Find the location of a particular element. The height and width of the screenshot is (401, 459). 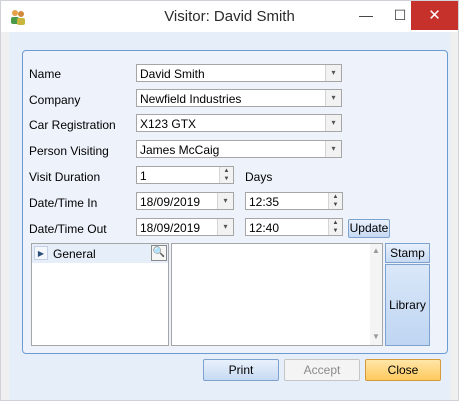

notes-area: ▲ ▼ is located at coordinates (277, 294).